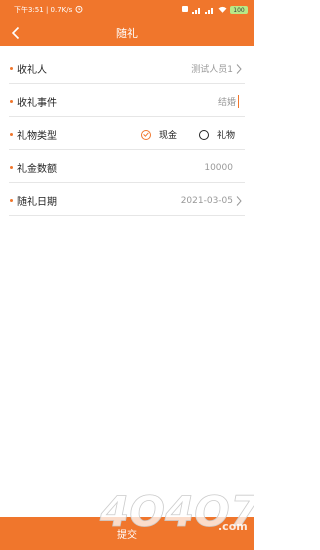 The image size is (320, 550). What do you see at coordinates (127, 168) in the screenshot?
I see `amount-row: 礼金数额 10000` at bounding box center [127, 168].